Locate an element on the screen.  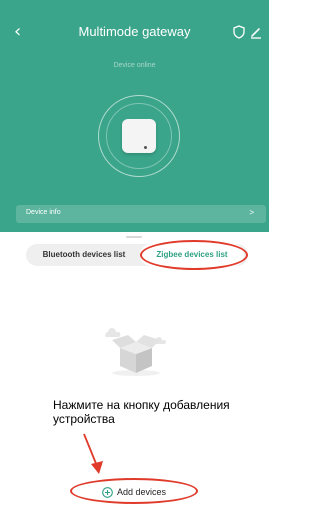
page-title: Multimode gateway is located at coordinates (134, 31).